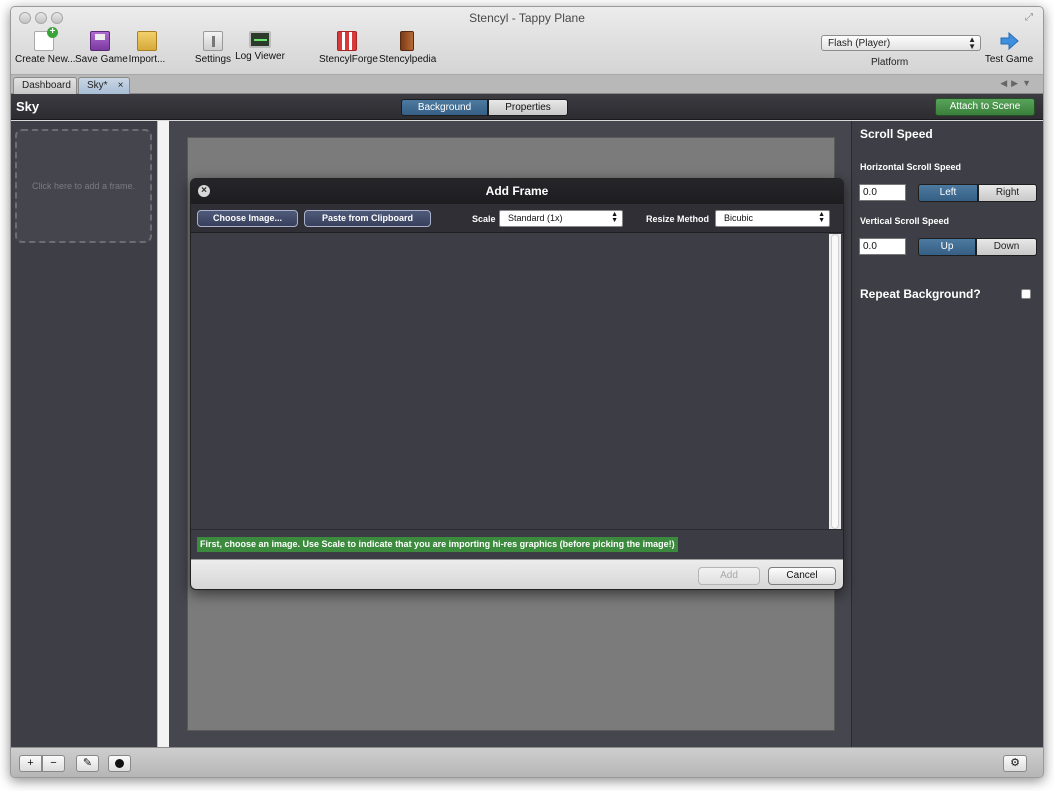  I want to click on circle-icon, so click(119, 763).